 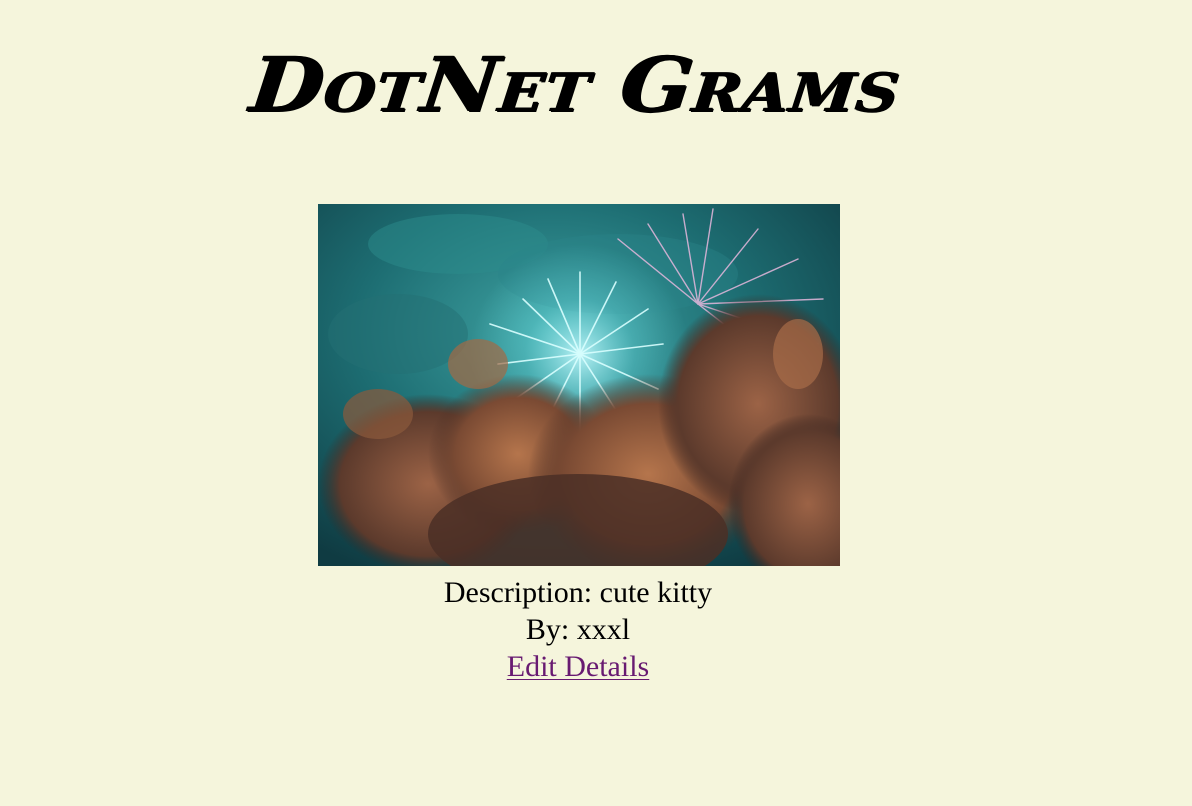 What do you see at coordinates (518, 592) in the screenshot?
I see `description-label: Description:` at bounding box center [518, 592].